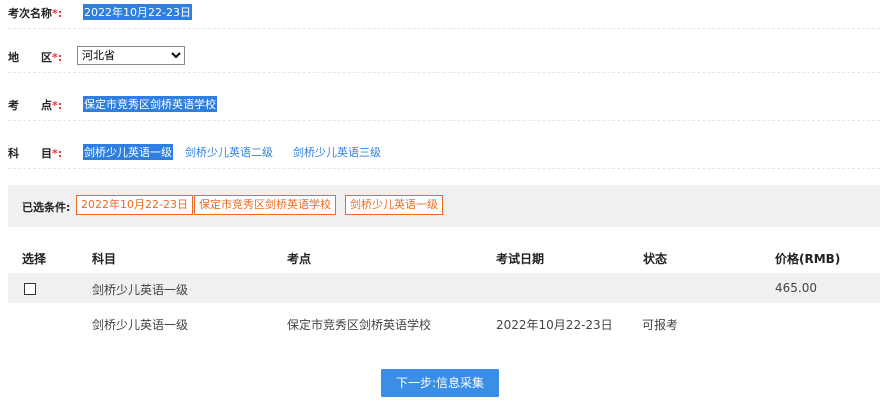 This screenshot has height=416, width=888. I want to click on region-select: 河北省, so click(131, 55).